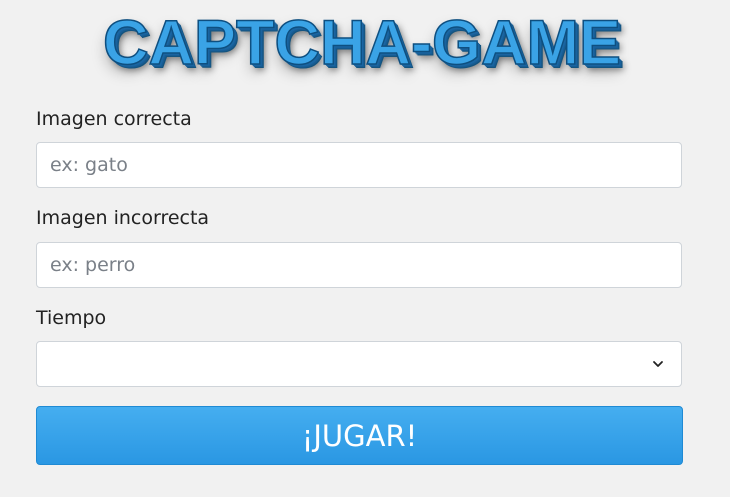 The width and height of the screenshot is (730, 497). I want to click on play-button: ¡JUGAR!, so click(359, 435).